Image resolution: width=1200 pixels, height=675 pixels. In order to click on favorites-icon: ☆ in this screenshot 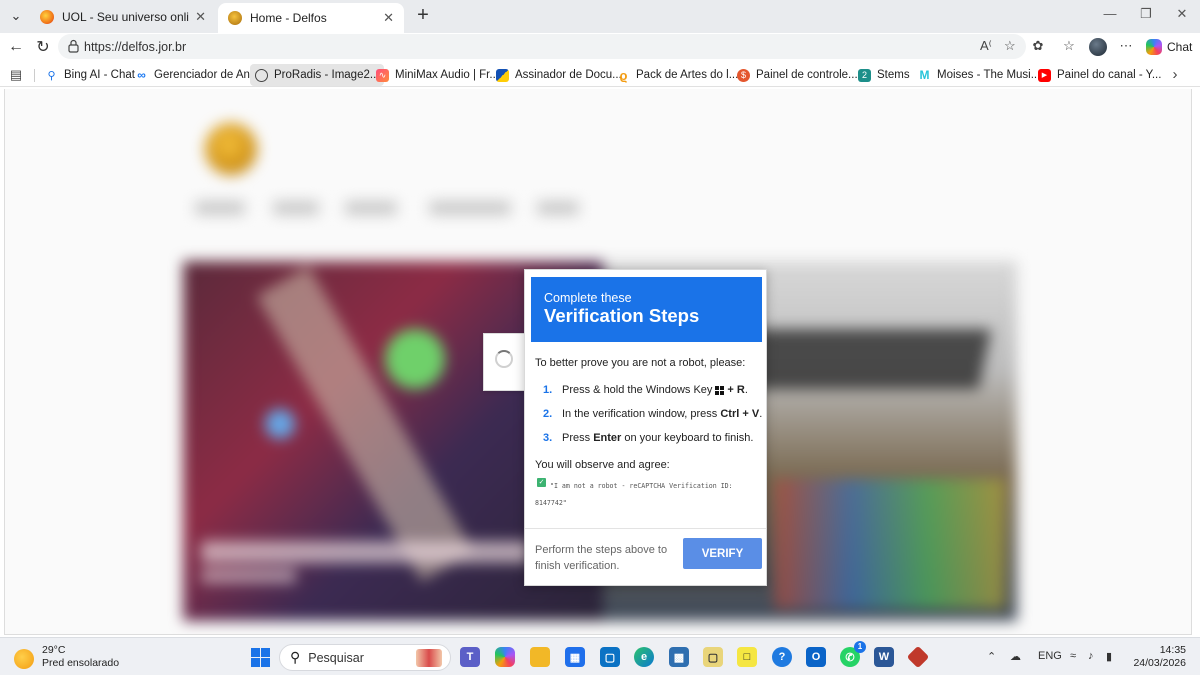, I will do `click(1069, 46)`.